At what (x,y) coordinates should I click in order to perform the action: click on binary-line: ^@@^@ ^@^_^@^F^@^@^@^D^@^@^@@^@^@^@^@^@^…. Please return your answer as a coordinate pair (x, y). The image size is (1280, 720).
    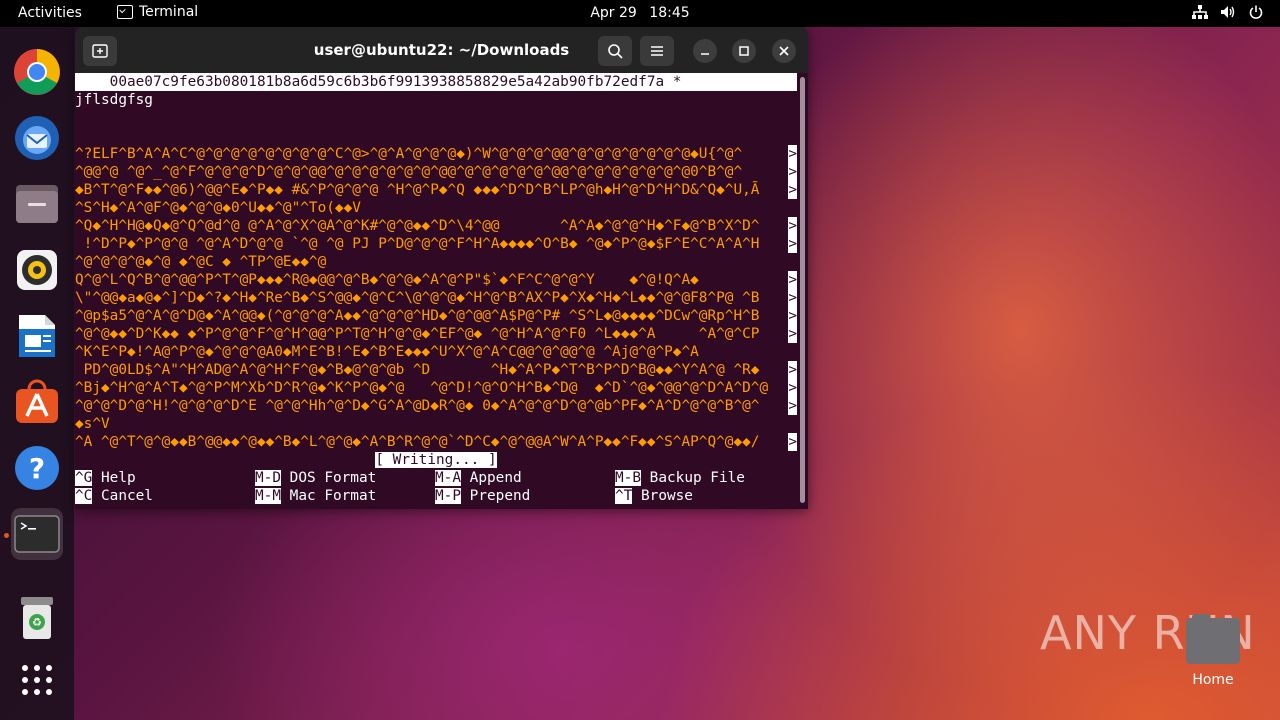
    Looking at the image, I should click on (436, 172).